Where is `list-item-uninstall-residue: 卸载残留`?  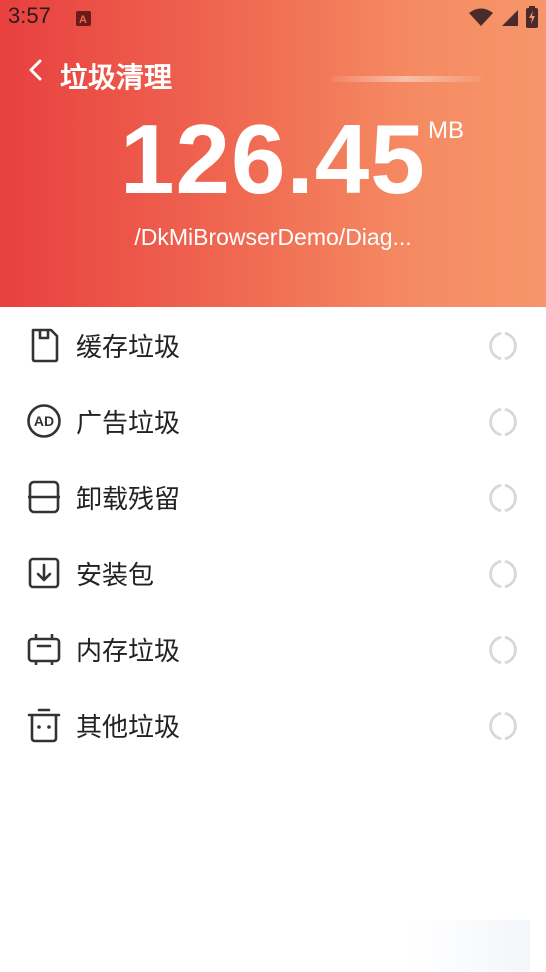 list-item-uninstall-residue: 卸载残留 is located at coordinates (273, 497).